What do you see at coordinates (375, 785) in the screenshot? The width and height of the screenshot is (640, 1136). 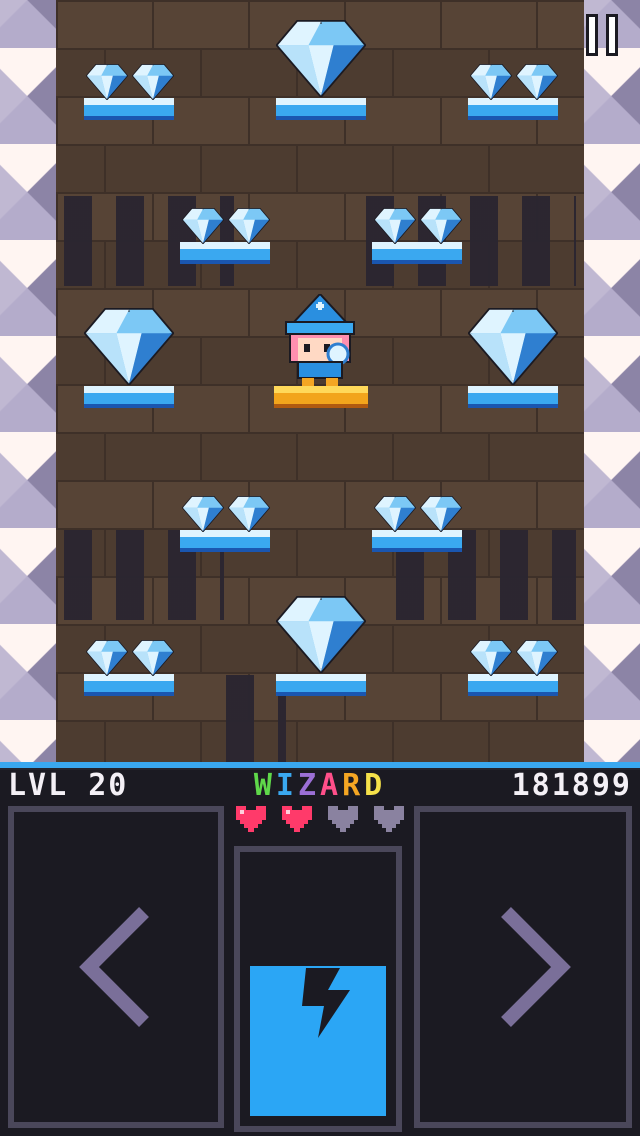 I see `class-letter: D` at bounding box center [375, 785].